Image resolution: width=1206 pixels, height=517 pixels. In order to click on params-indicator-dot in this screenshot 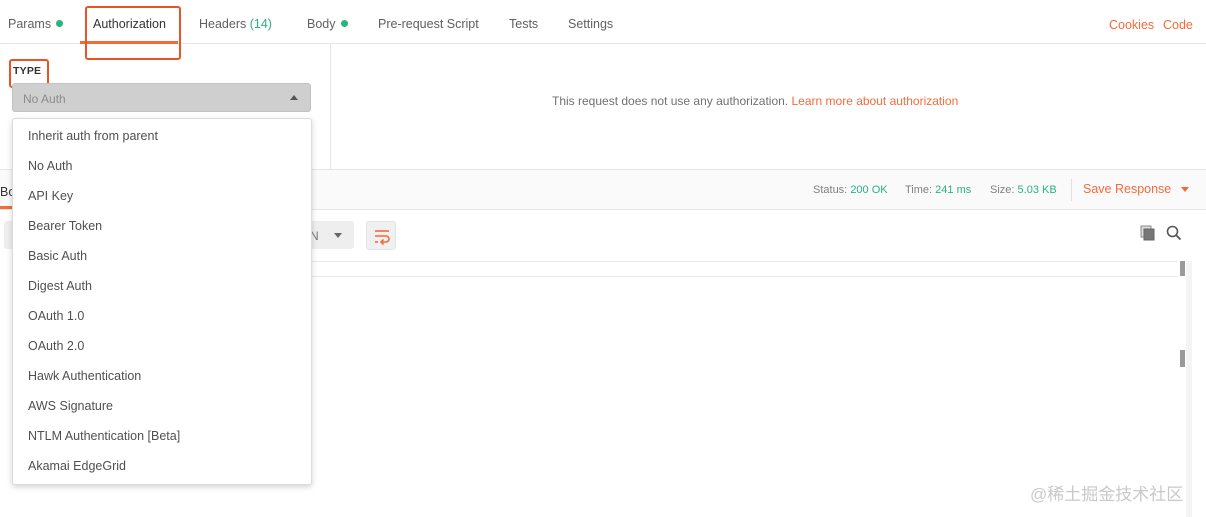, I will do `click(60, 23)`.